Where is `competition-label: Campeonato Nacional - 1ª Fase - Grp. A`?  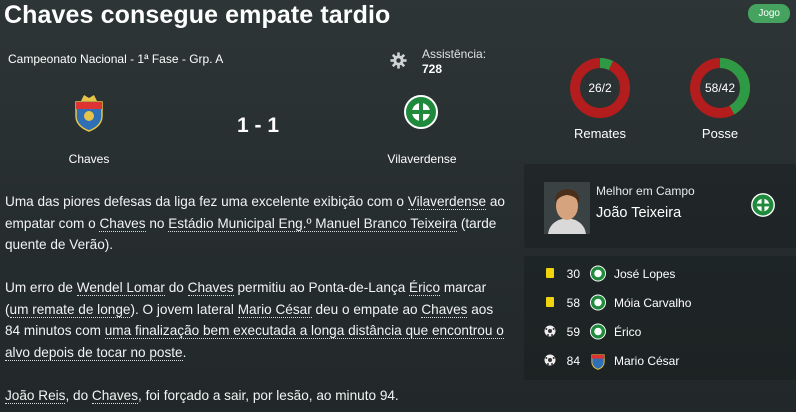 competition-label: Campeonato Nacional - 1ª Fase - Grp. A is located at coordinates (115, 59).